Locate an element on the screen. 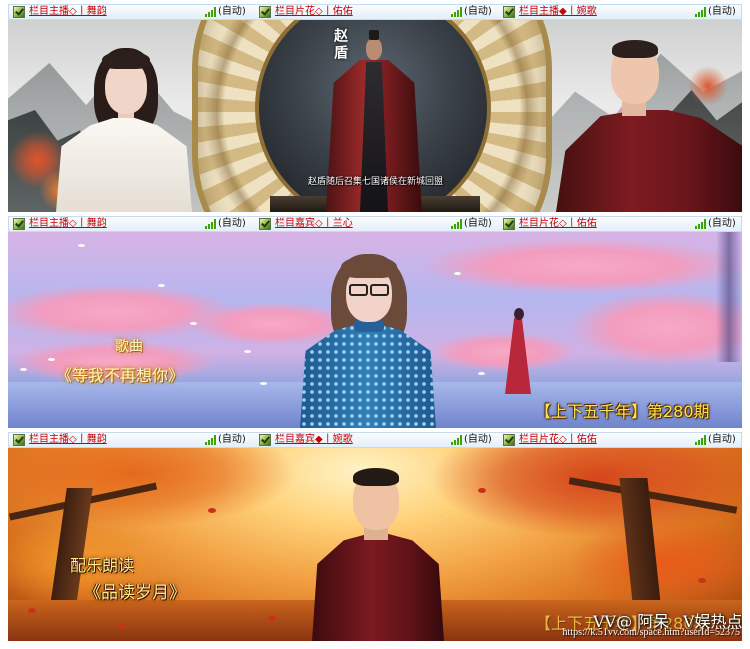  reading-title: 《品读岁月》 is located at coordinates (135, 593).